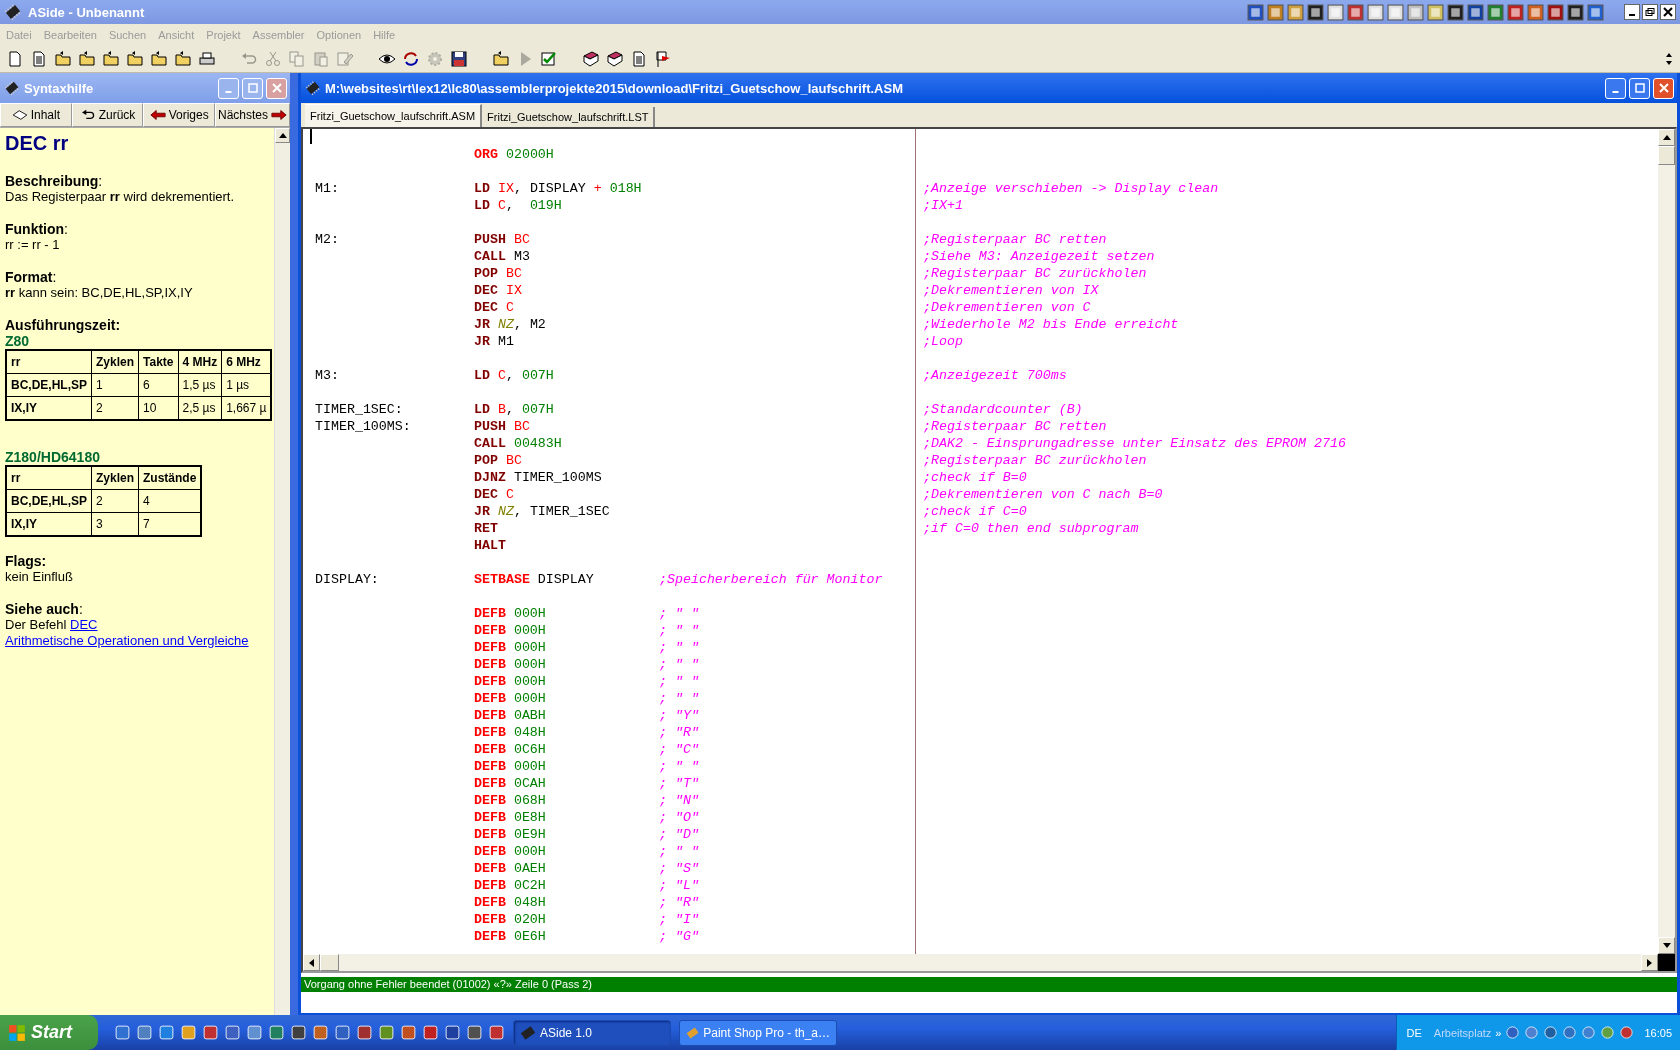 The height and width of the screenshot is (1050, 1680). Describe the element at coordinates (592, 1032) in the screenshot. I see `taskbar-button: ASide 1.0` at that location.